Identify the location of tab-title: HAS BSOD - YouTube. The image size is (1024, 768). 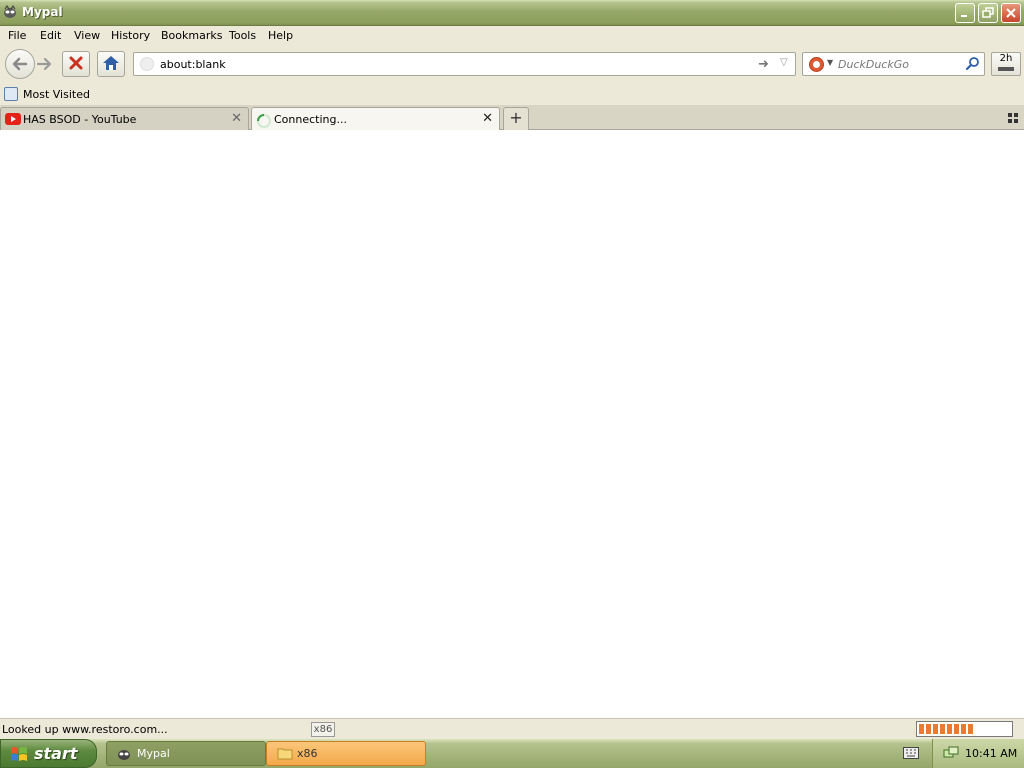
(80, 119).